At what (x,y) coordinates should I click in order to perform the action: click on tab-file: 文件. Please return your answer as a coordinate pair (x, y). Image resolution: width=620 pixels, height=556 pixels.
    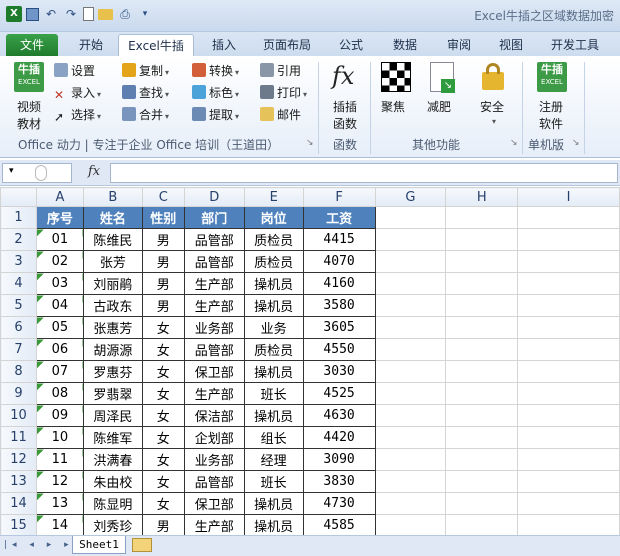
    Looking at the image, I should click on (32, 45).